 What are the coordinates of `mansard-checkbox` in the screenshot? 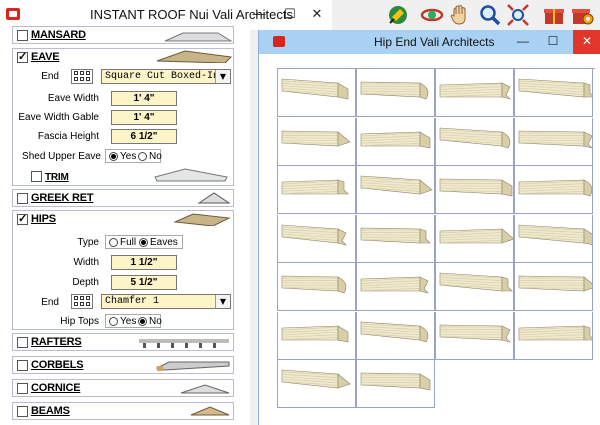 It's located at (22, 35).